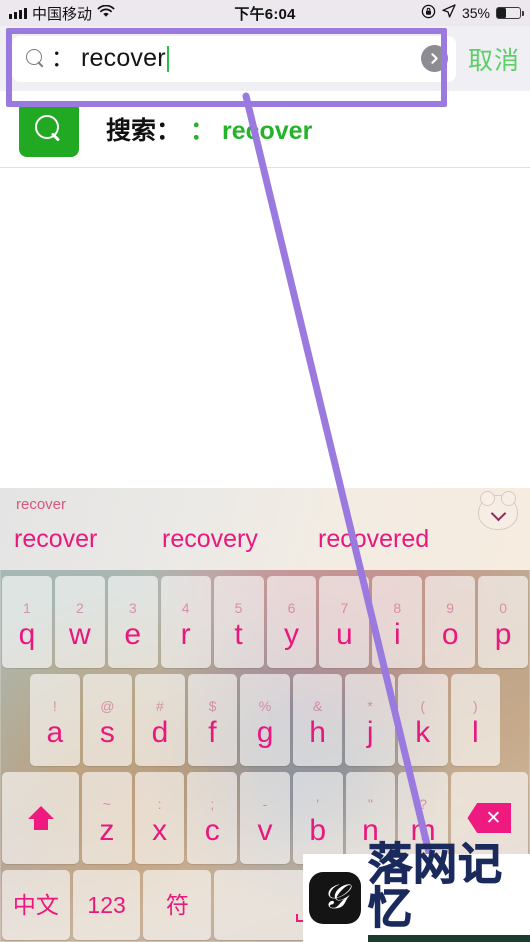  What do you see at coordinates (370, 732) in the screenshot?
I see `key-label: j` at bounding box center [370, 732].